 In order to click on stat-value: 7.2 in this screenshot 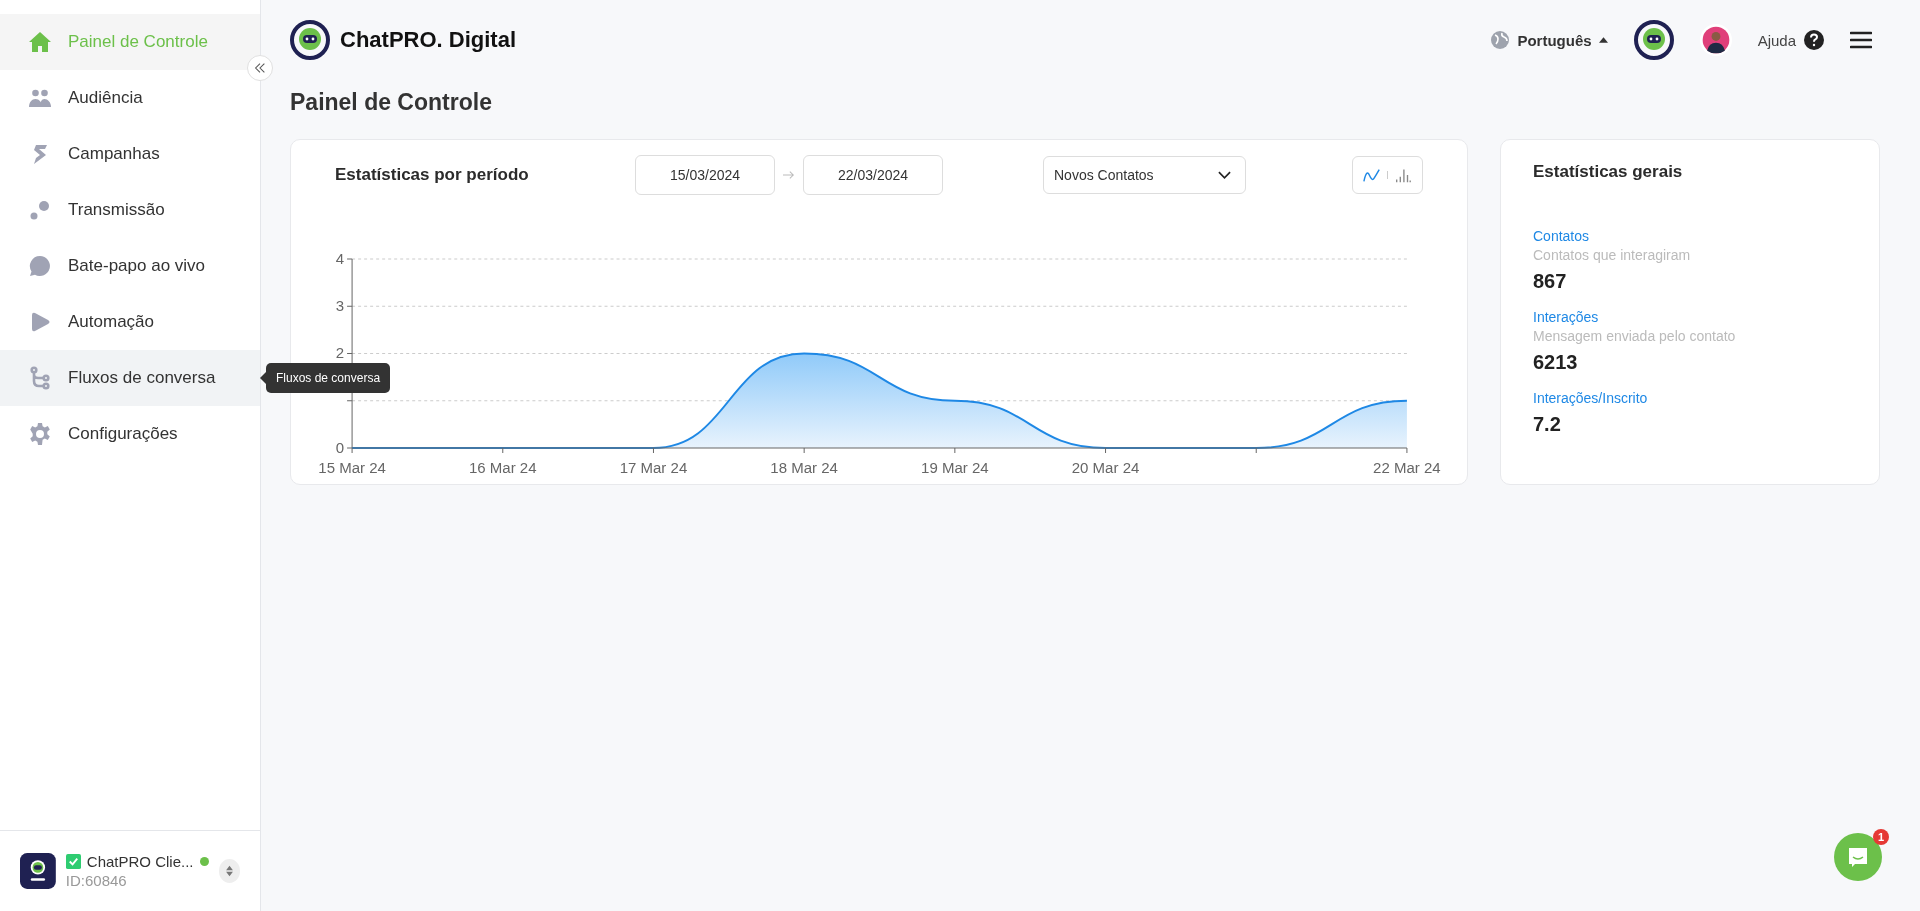, I will do `click(1547, 424)`.